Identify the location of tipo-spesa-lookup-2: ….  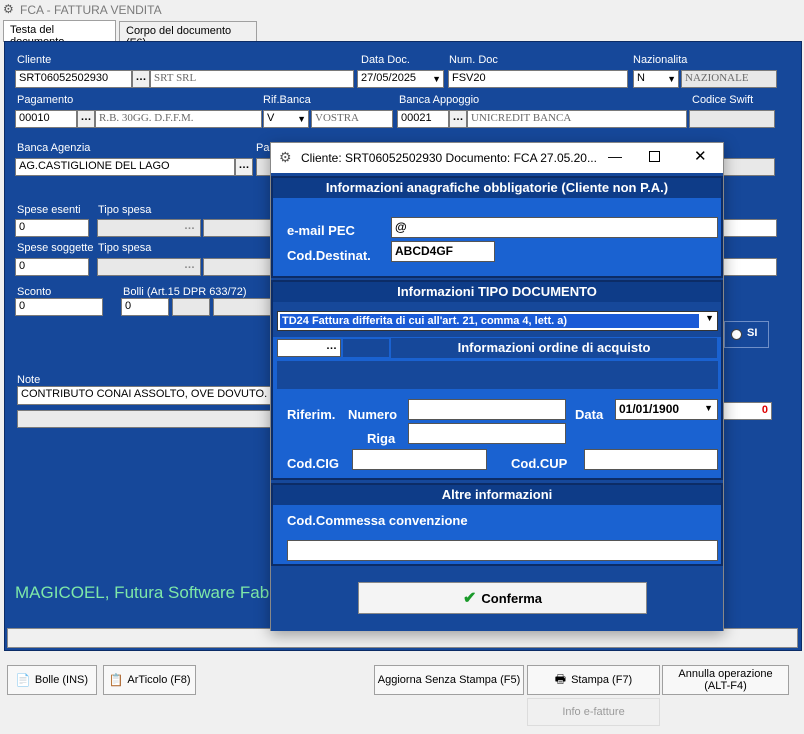
(189, 265).